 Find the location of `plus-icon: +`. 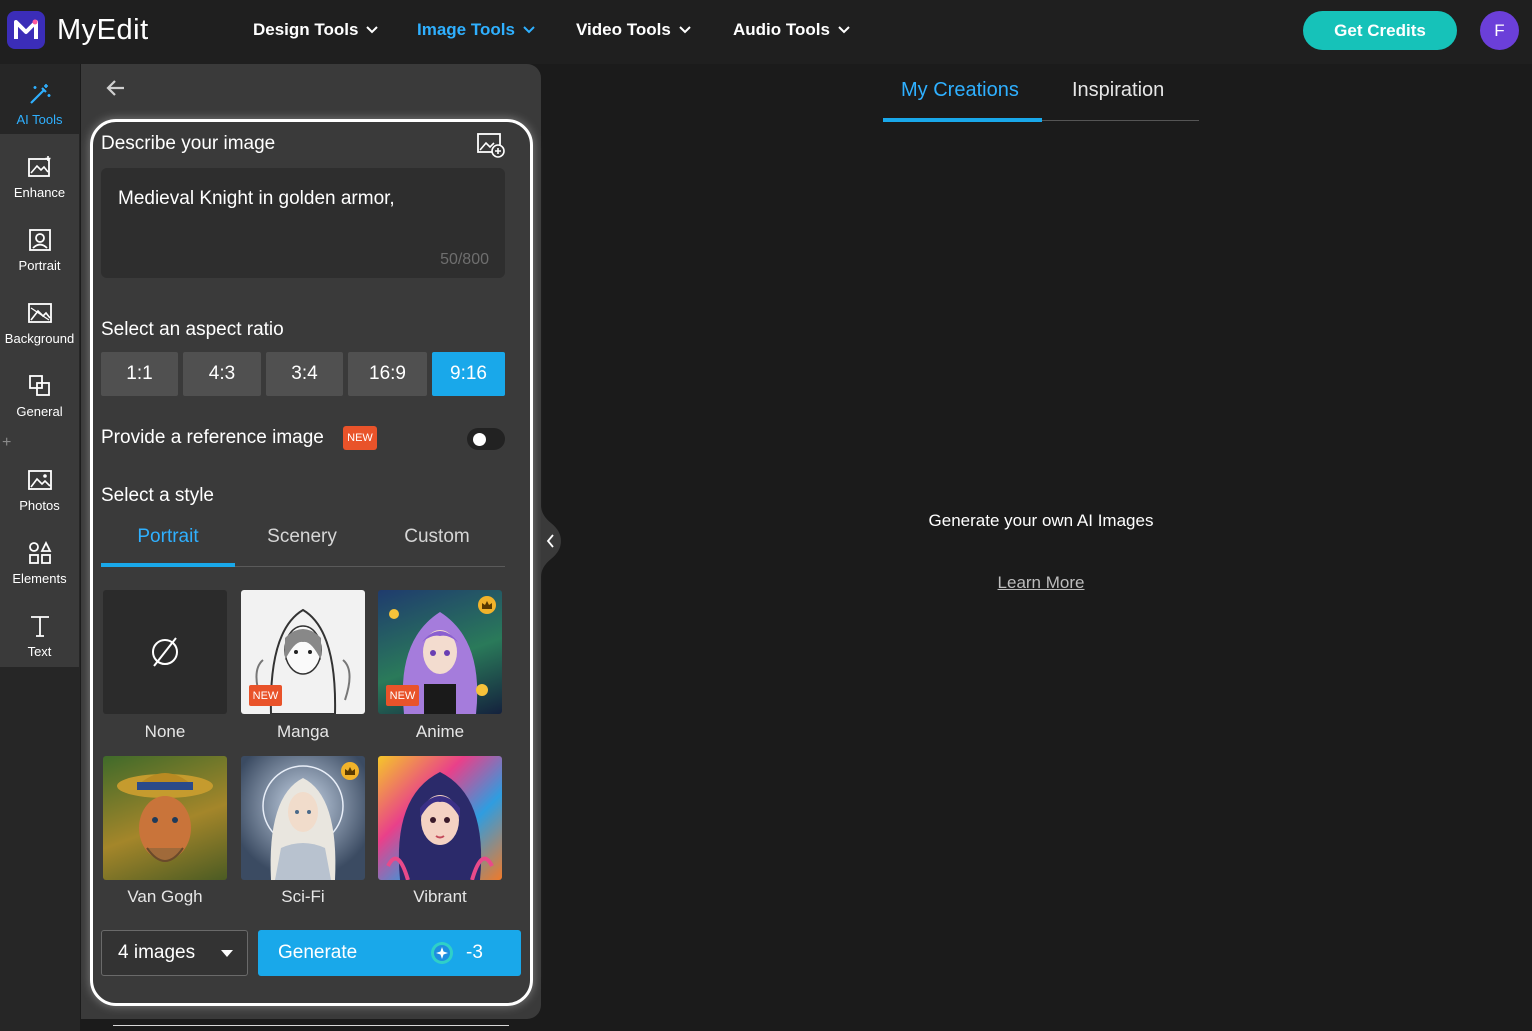

plus-icon: + is located at coordinates (7, 442).